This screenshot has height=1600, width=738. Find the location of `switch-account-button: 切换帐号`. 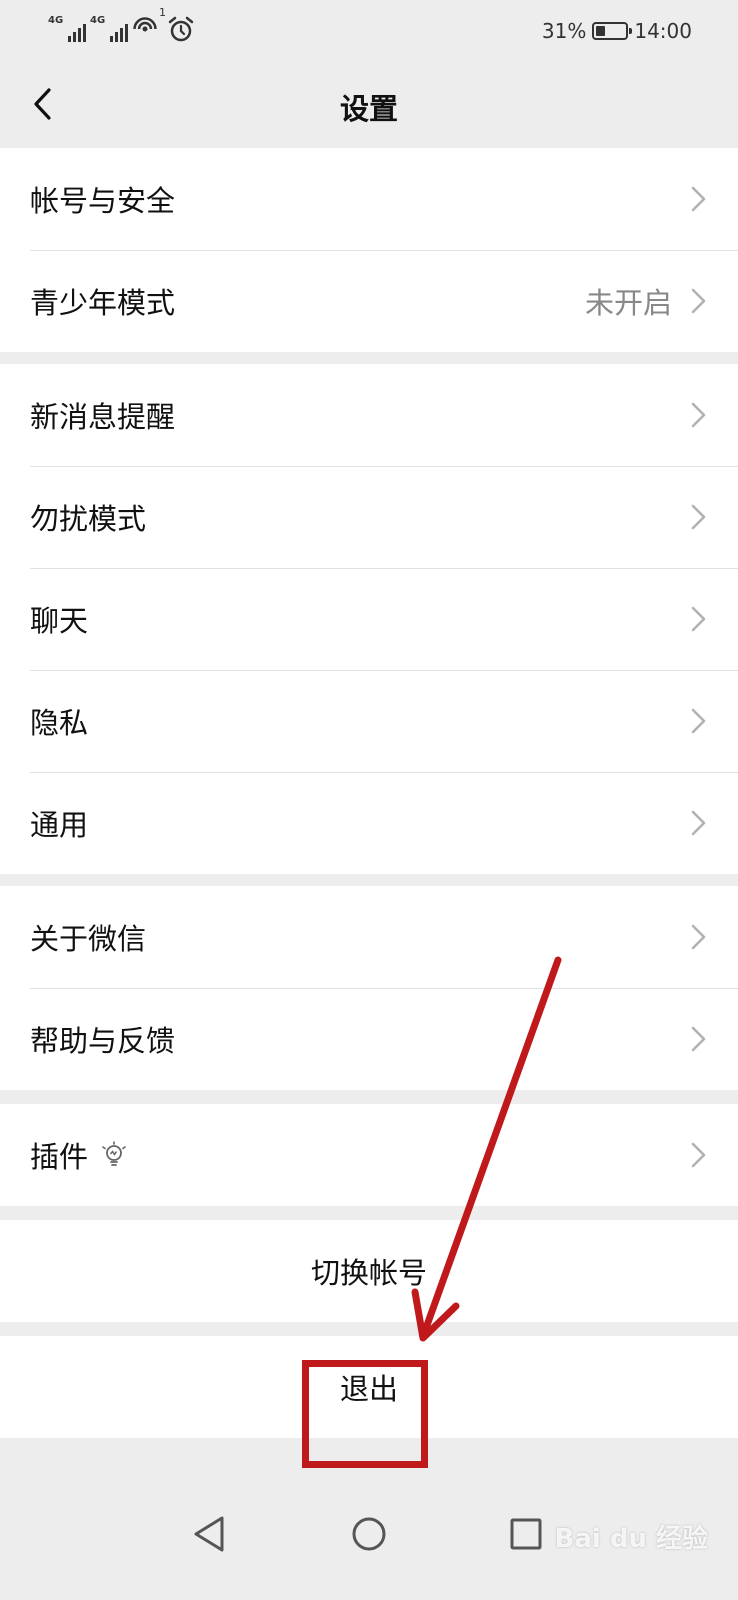

switch-account-button: 切换帐号 is located at coordinates (369, 1271).